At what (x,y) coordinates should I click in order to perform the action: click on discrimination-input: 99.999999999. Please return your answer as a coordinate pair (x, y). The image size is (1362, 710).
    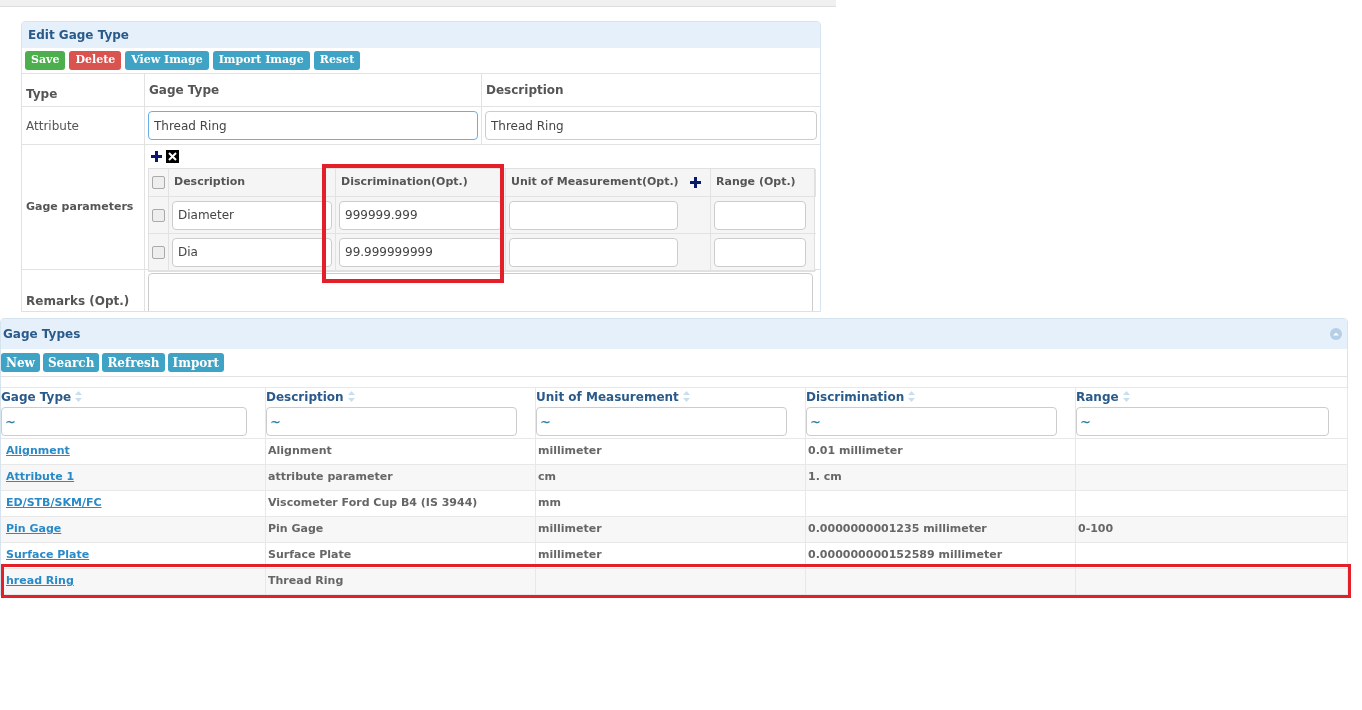
    Looking at the image, I should click on (420, 252).